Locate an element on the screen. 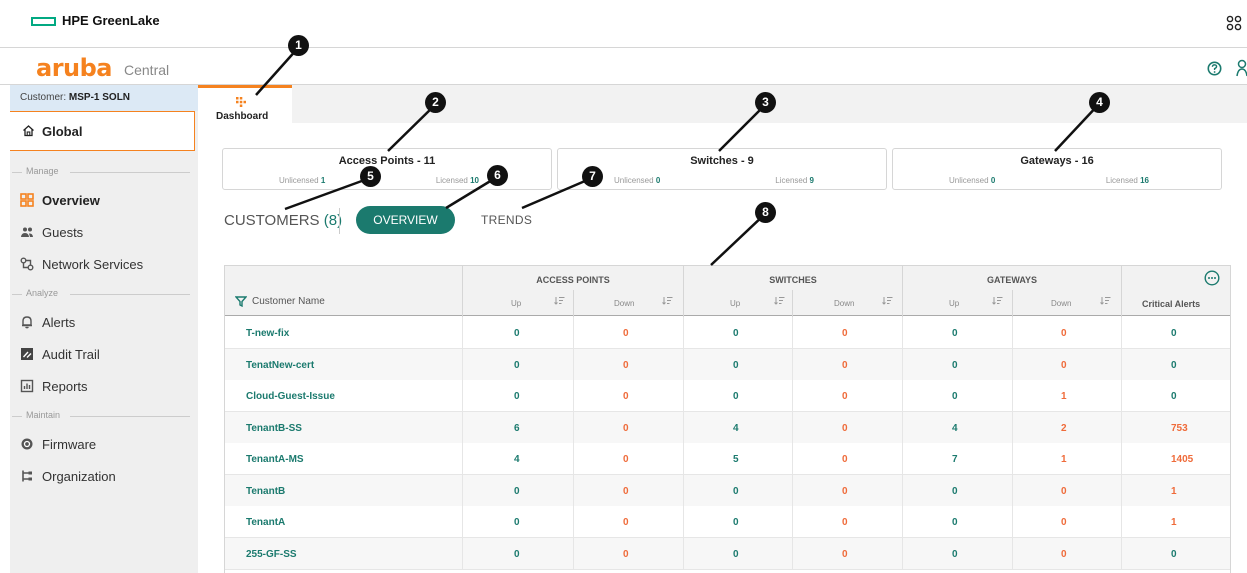 Image resolution: width=1247 pixels, height=573 pixels. critical-alerts-header: Critical Alerts is located at coordinates (1175, 291).